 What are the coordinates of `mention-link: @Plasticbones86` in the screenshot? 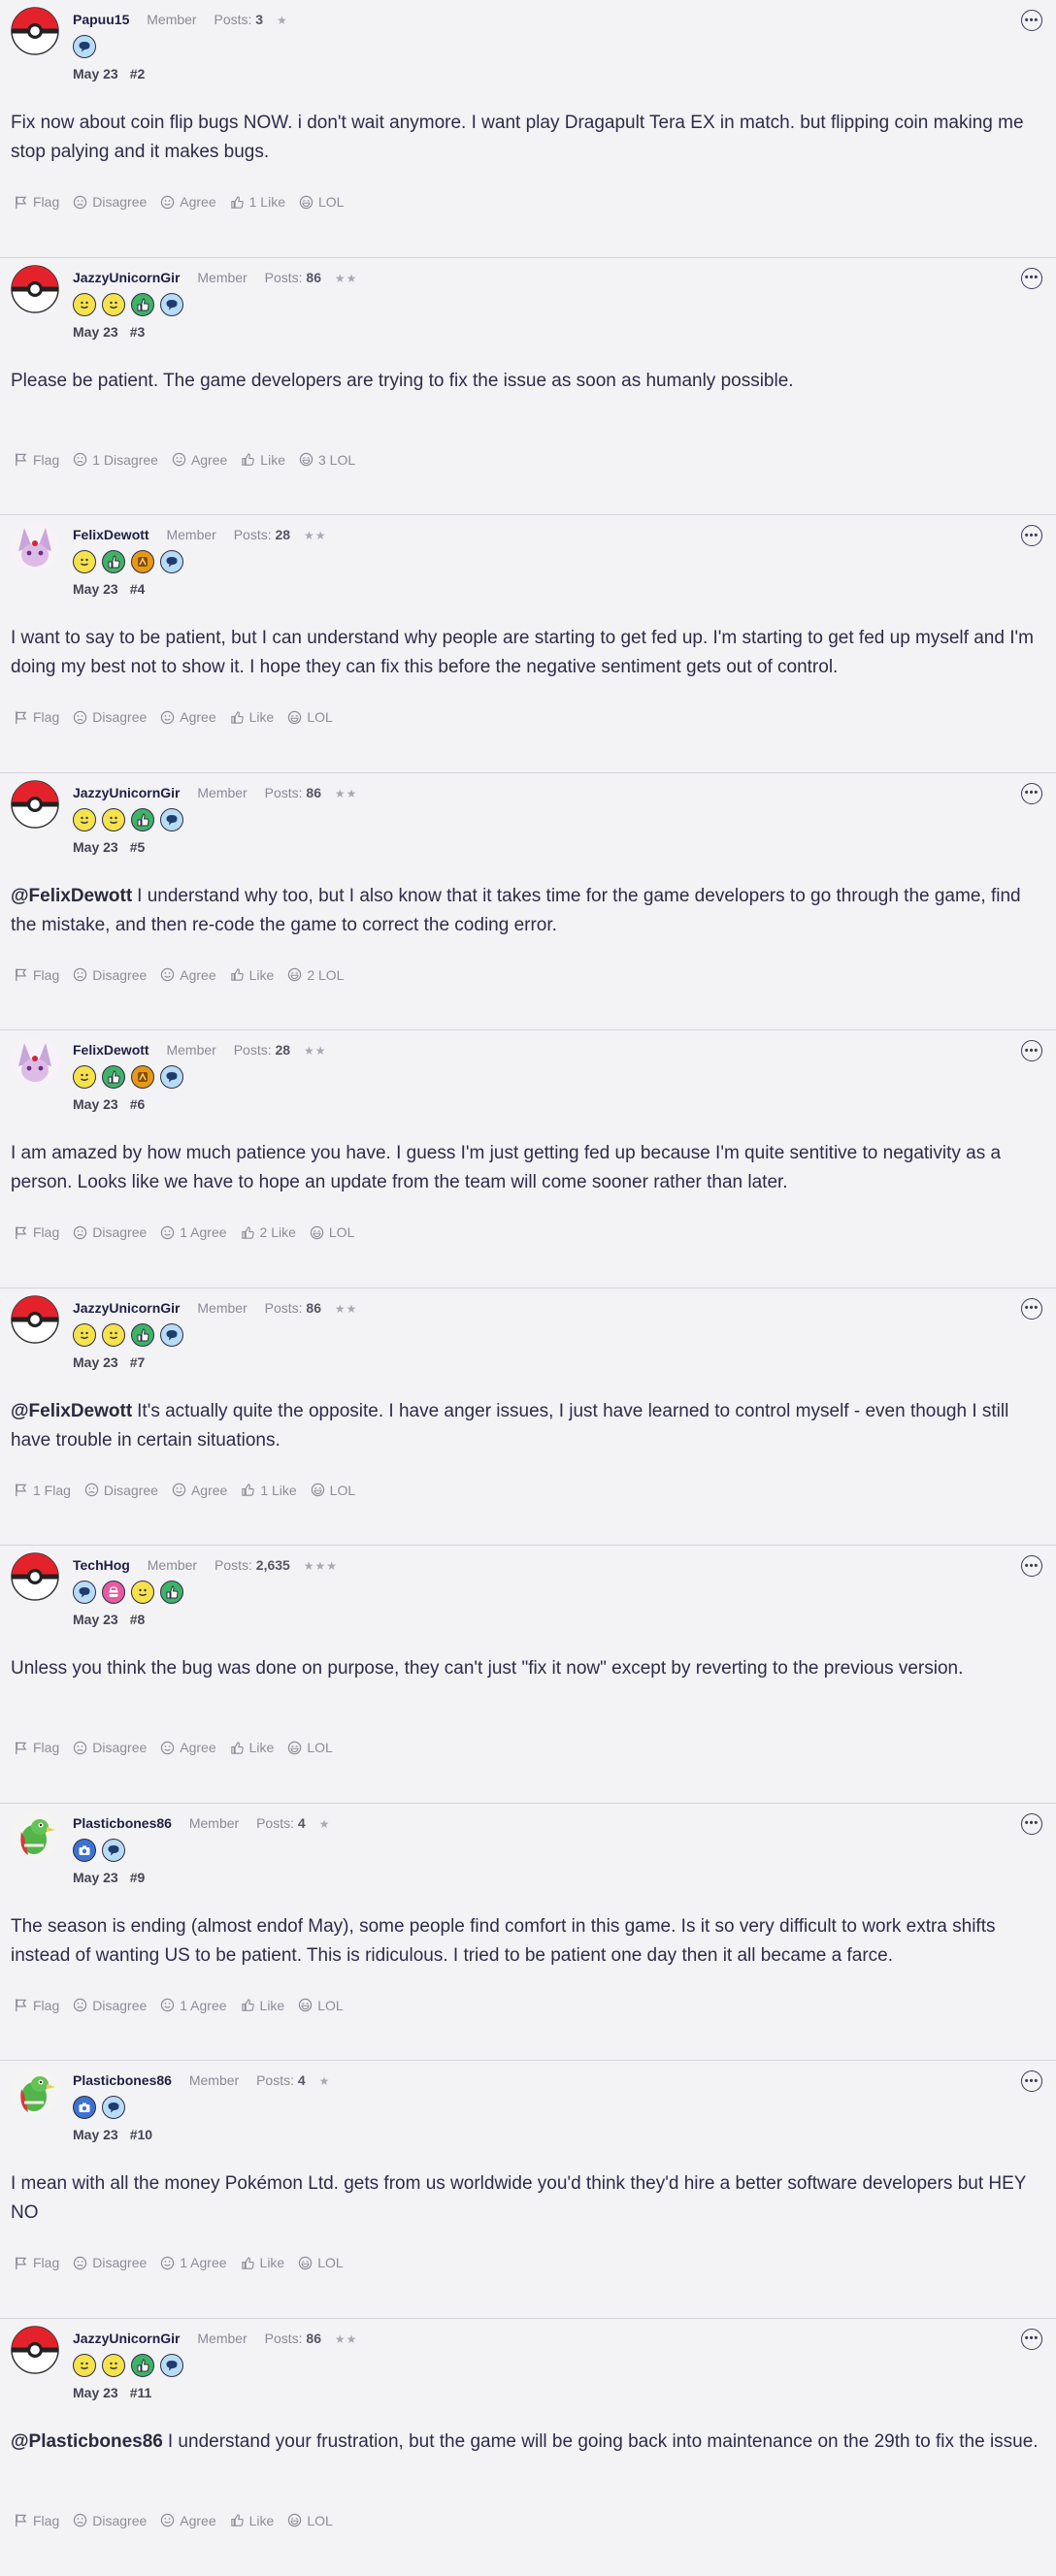 It's located at (87, 2441).